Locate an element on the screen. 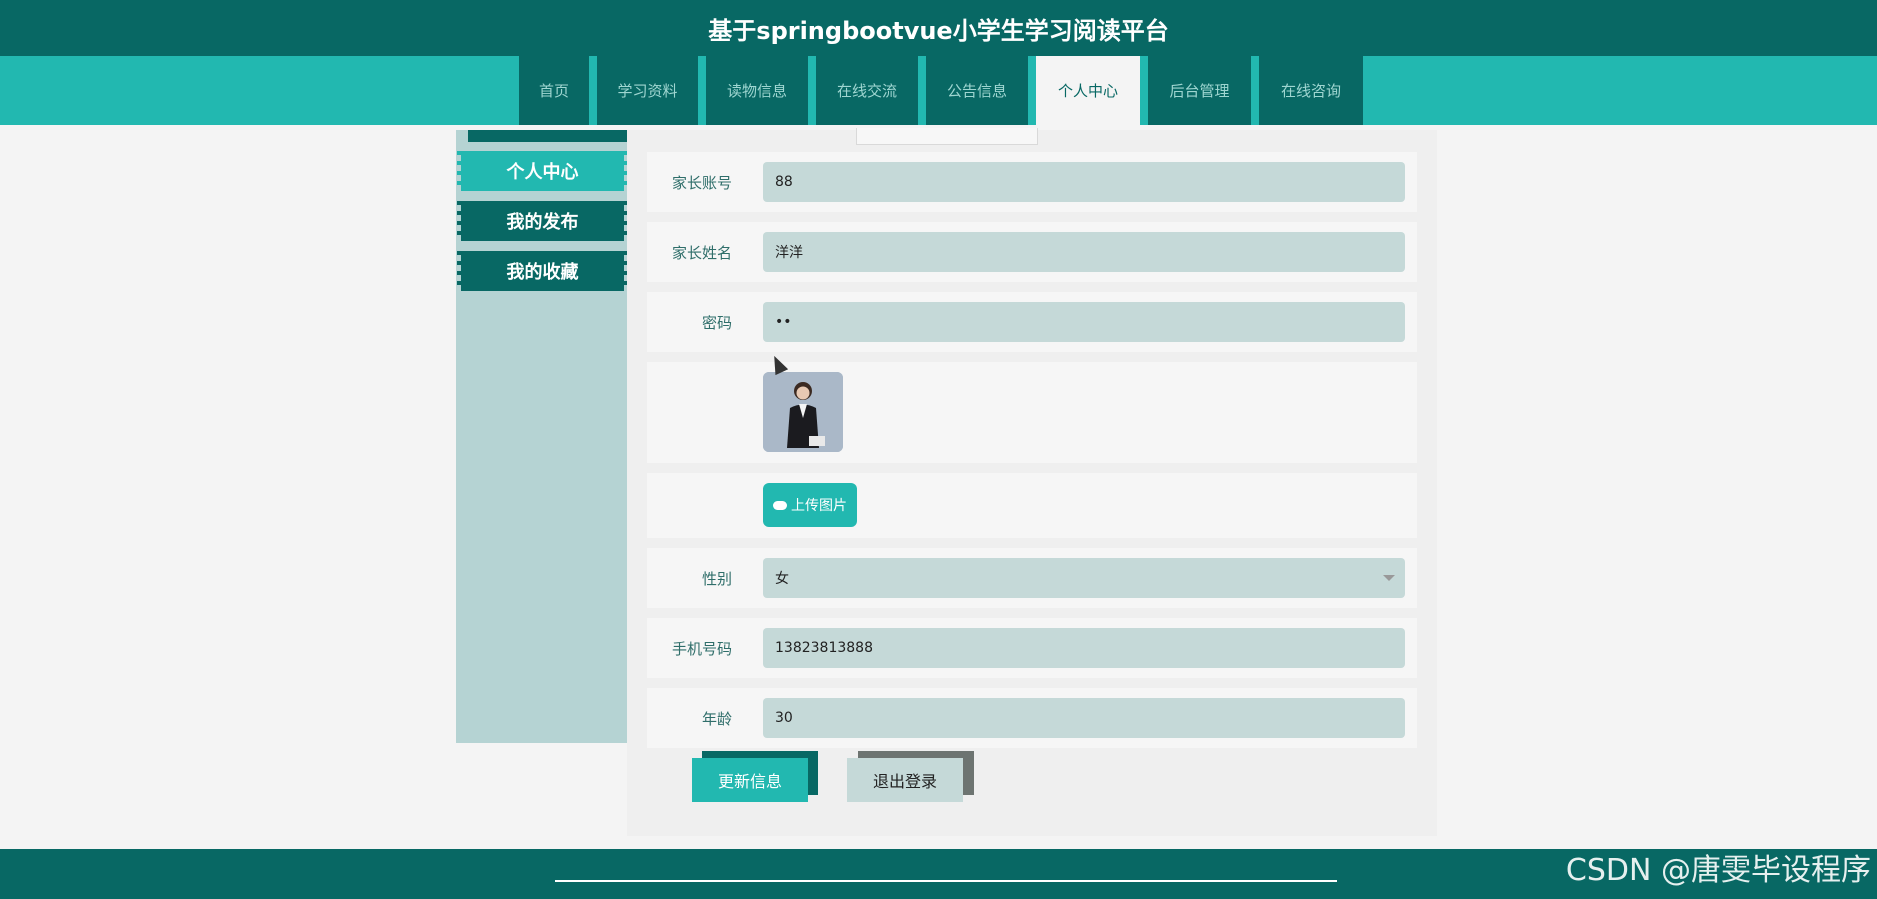 This screenshot has height=899, width=1877. nav-items: 首页 学习资料 读物信息 在线交流 公告信息 个人中心 后台管理 在线咨询 is located at coordinates (941, 90).